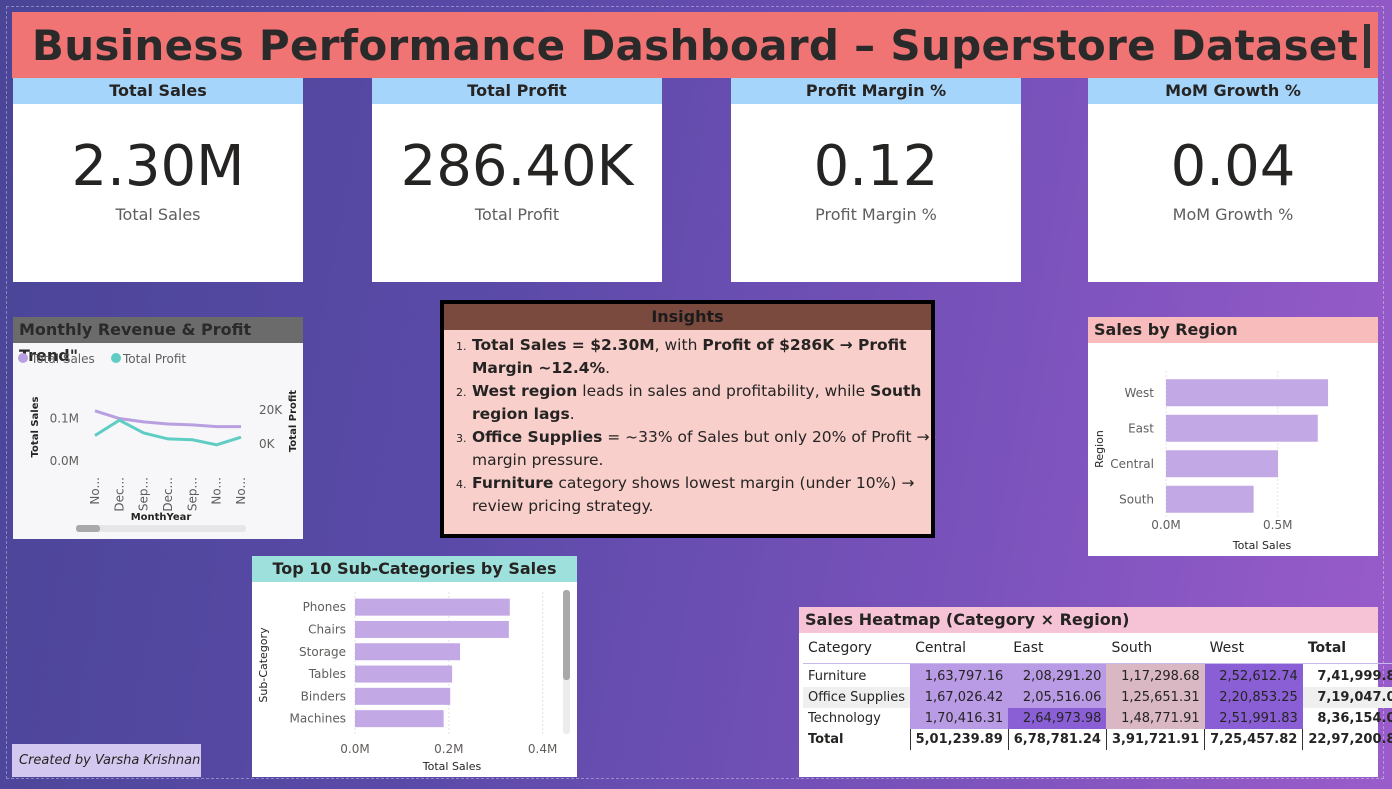  I want to click on y-tick-label: West, so click(1139, 393).